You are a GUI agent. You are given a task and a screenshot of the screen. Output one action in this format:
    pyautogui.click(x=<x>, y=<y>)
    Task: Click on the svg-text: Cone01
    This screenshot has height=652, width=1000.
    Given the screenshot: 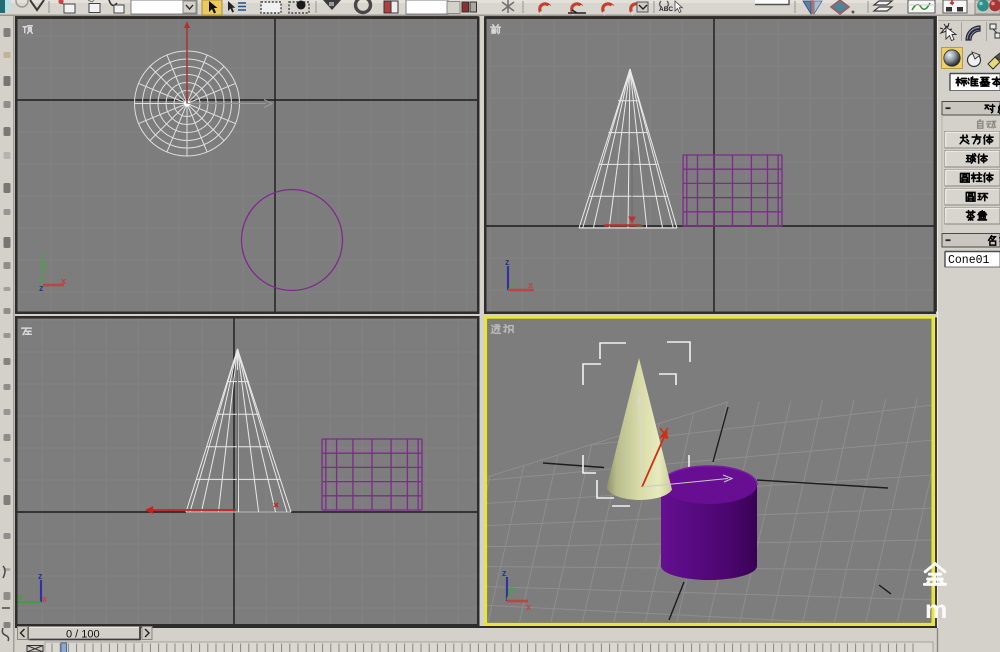 What is the action you would take?
    pyautogui.click(x=969, y=260)
    